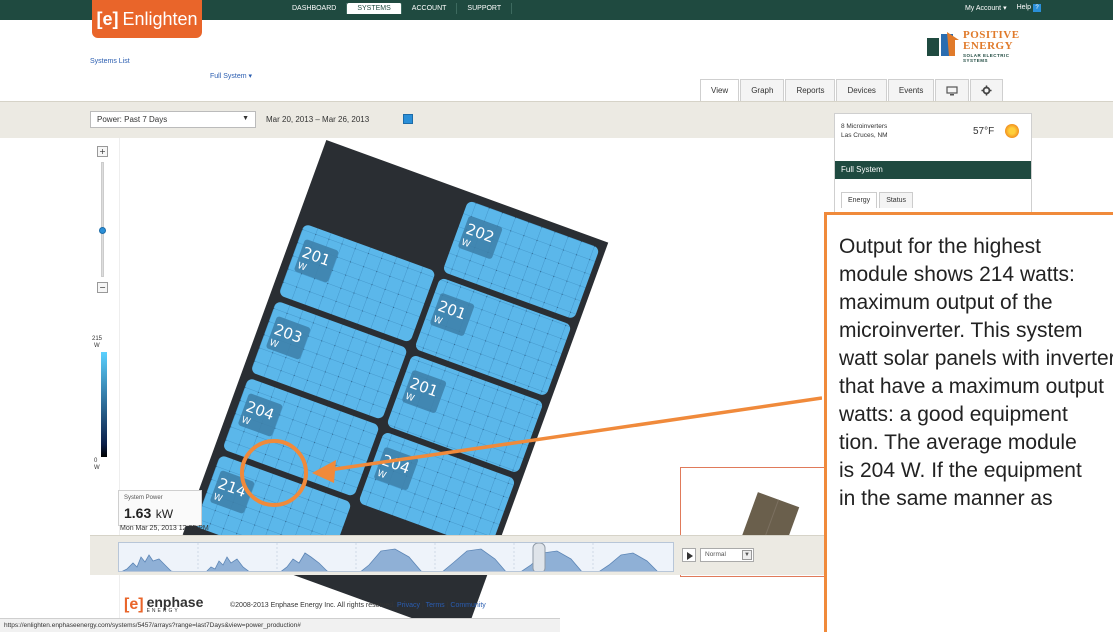 This screenshot has width=1113, height=632. I want to click on timestamp: Mon Mar 25, 2013 12:35 PM, so click(164, 528).